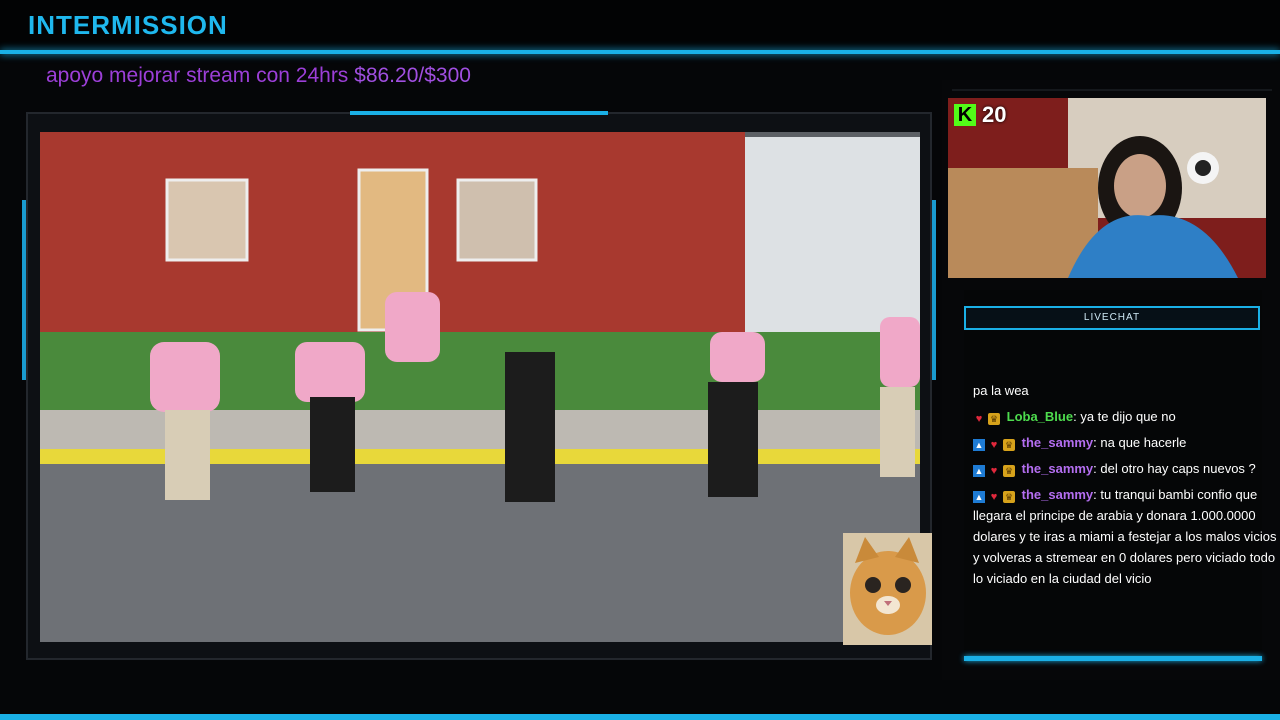  Describe the element at coordinates (200, 75) in the screenshot. I see `goal-text: apoyo mejorar stream con 24hrs` at that location.